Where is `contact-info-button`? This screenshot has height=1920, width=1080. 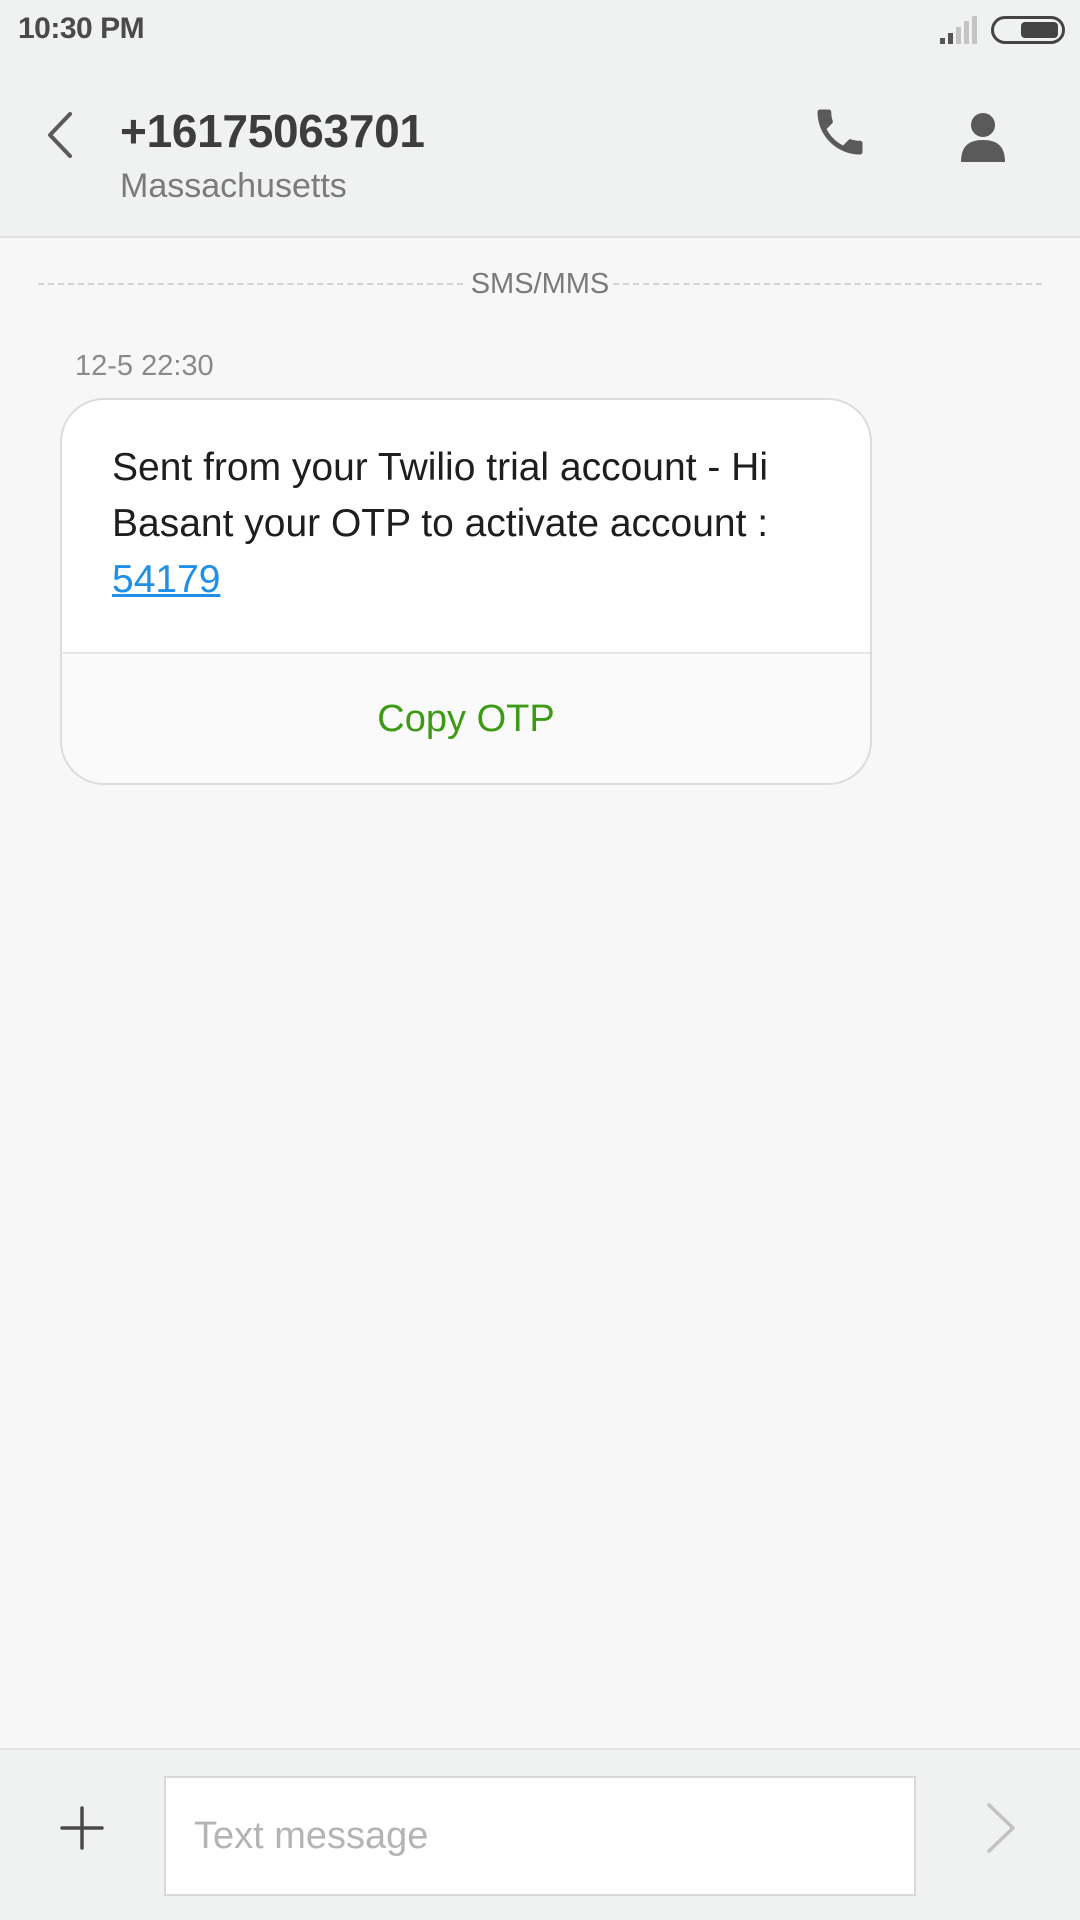
contact-info-button is located at coordinates (983, 138).